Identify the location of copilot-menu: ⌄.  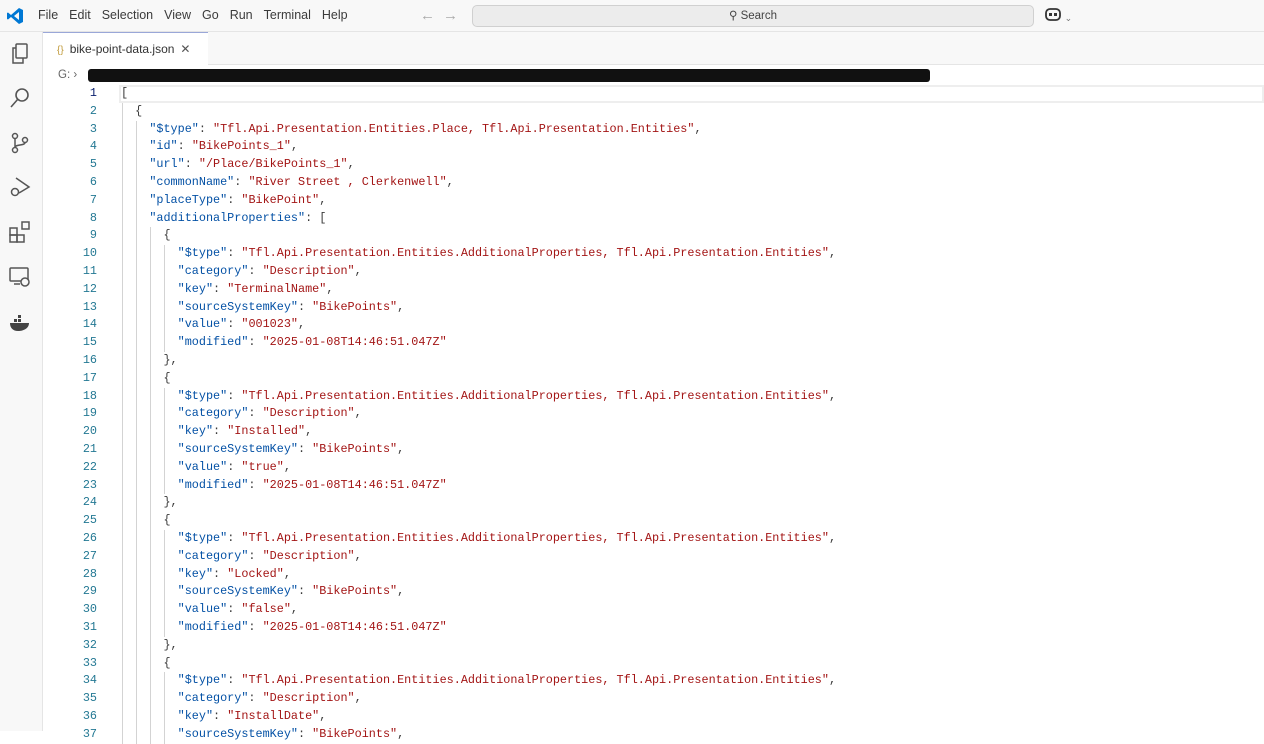
(1058, 15).